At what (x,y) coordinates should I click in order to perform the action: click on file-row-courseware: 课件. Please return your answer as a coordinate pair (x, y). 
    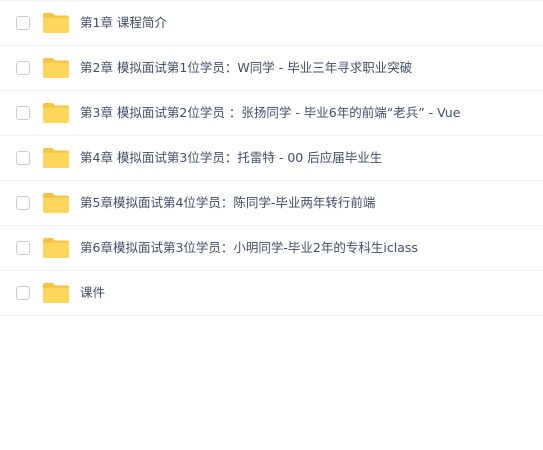
    Looking at the image, I should click on (271, 293).